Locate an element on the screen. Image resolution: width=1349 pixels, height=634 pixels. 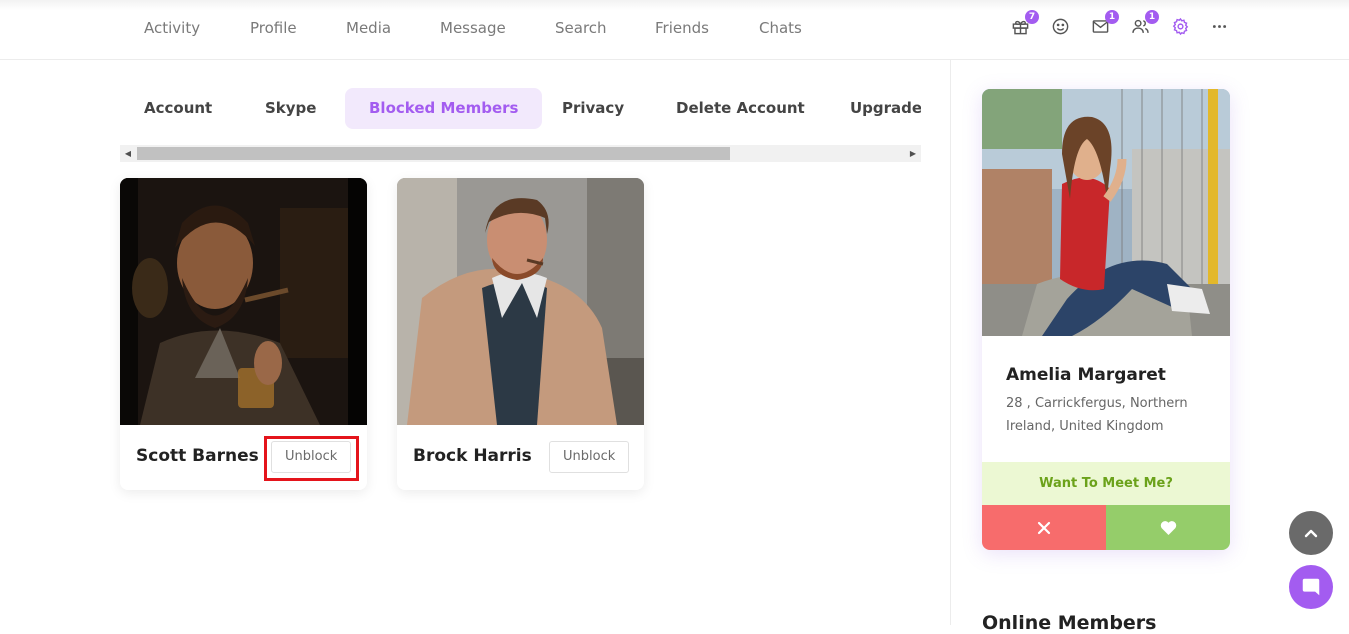
nav-link-chats: Chats is located at coordinates (780, 28).